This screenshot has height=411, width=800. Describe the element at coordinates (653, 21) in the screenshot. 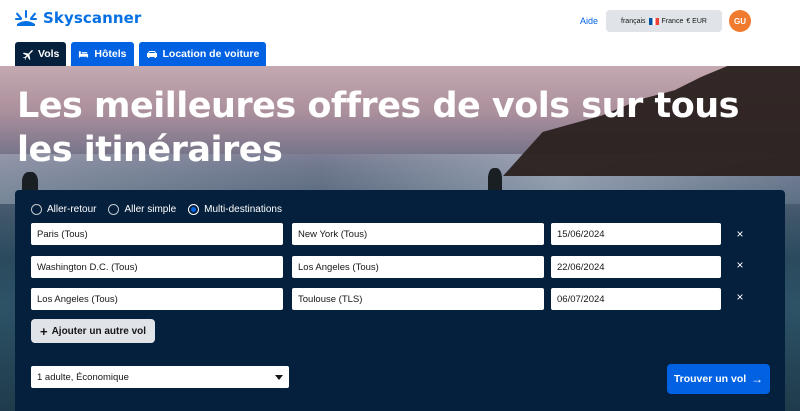

I see `france-flag-icon` at that location.